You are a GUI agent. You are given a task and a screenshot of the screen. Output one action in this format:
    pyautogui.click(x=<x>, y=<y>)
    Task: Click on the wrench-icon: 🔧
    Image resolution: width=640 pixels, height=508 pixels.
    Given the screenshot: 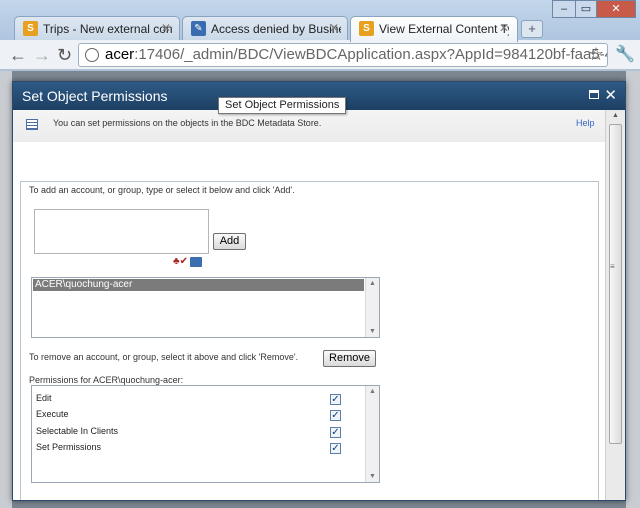 What is the action you would take?
    pyautogui.click(x=625, y=54)
    